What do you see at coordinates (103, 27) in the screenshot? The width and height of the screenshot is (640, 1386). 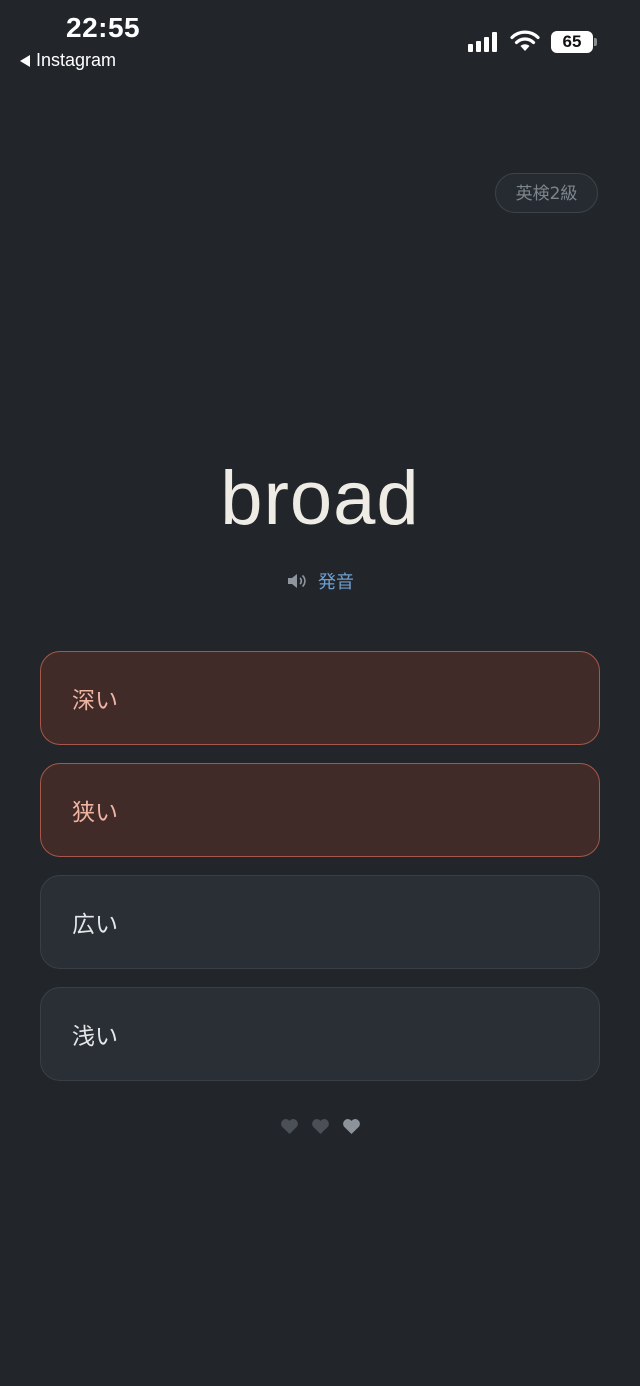 I see `status-time: 22:55` at bounding box center [103, 27].